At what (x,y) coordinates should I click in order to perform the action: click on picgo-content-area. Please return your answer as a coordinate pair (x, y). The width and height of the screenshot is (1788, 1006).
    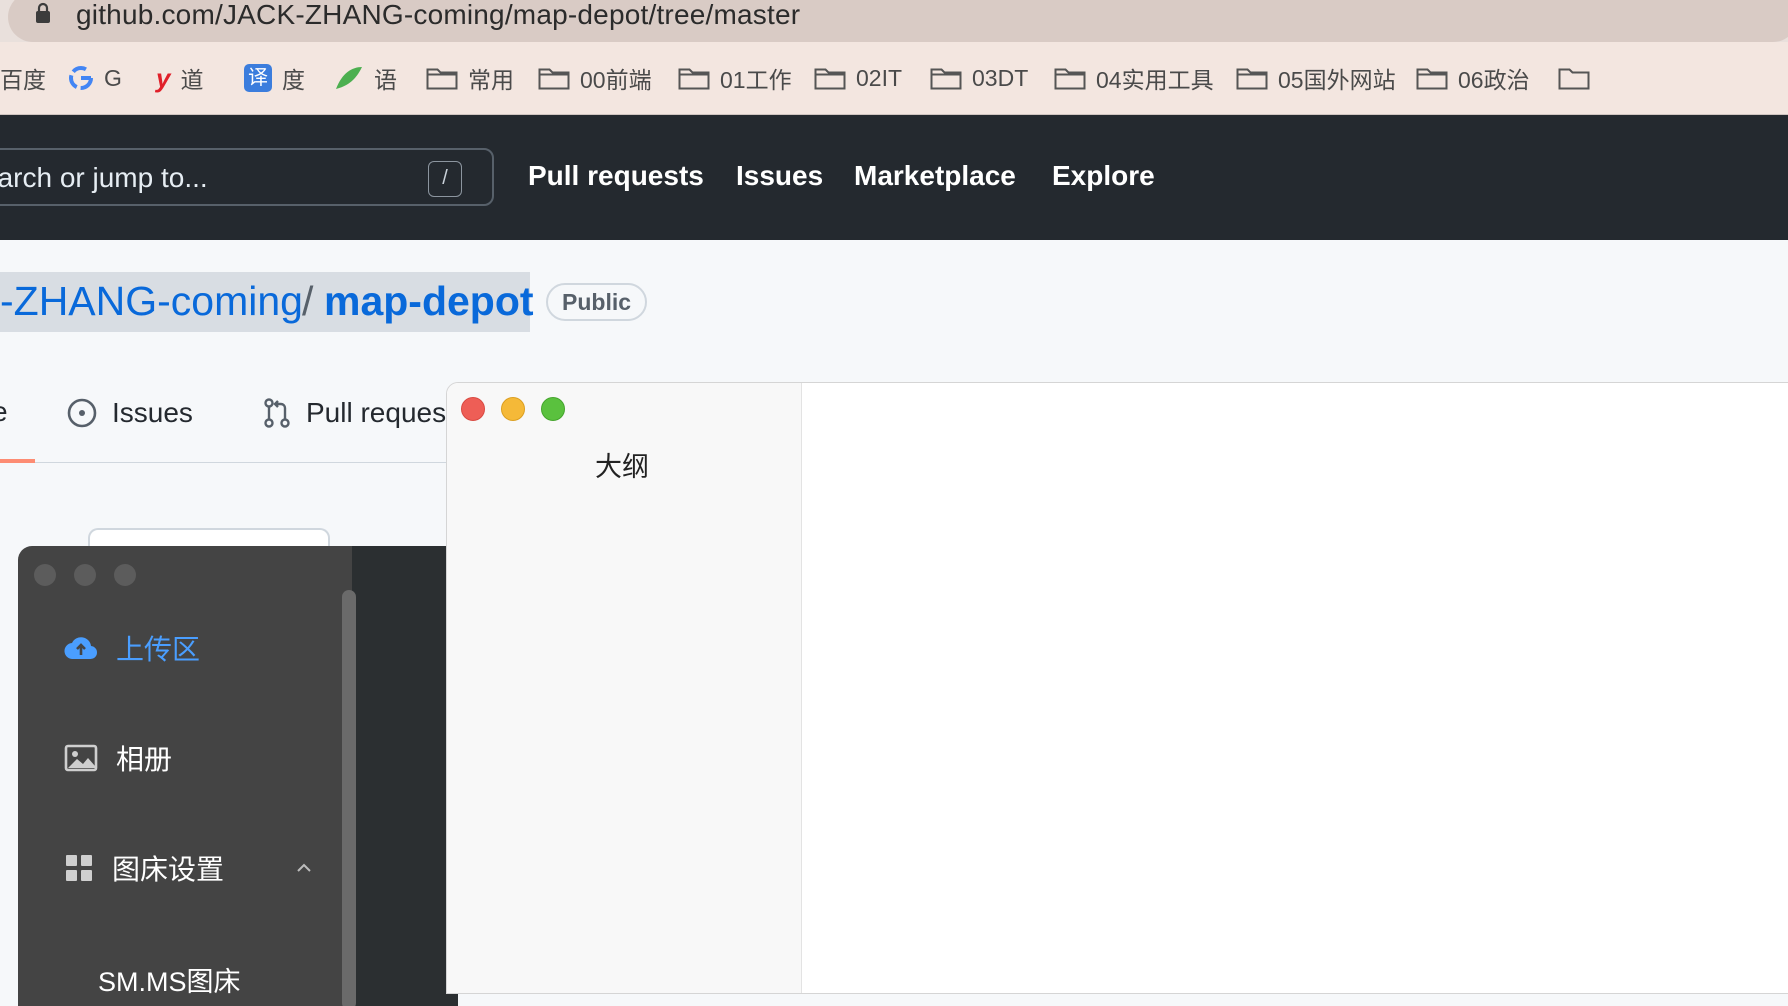
    Looking at the image, I should click on (405, 776).